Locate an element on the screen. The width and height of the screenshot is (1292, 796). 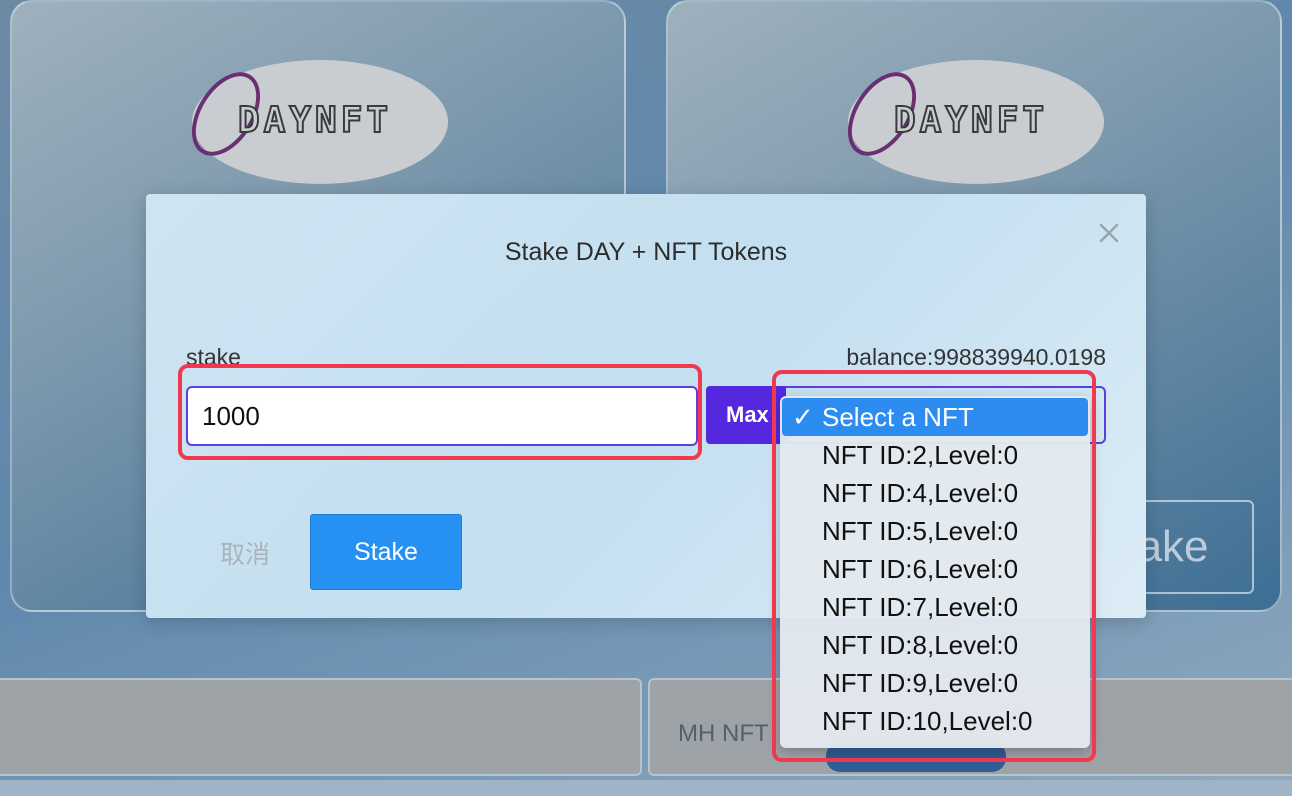
close-icon is located at coordinates (1109, 233).